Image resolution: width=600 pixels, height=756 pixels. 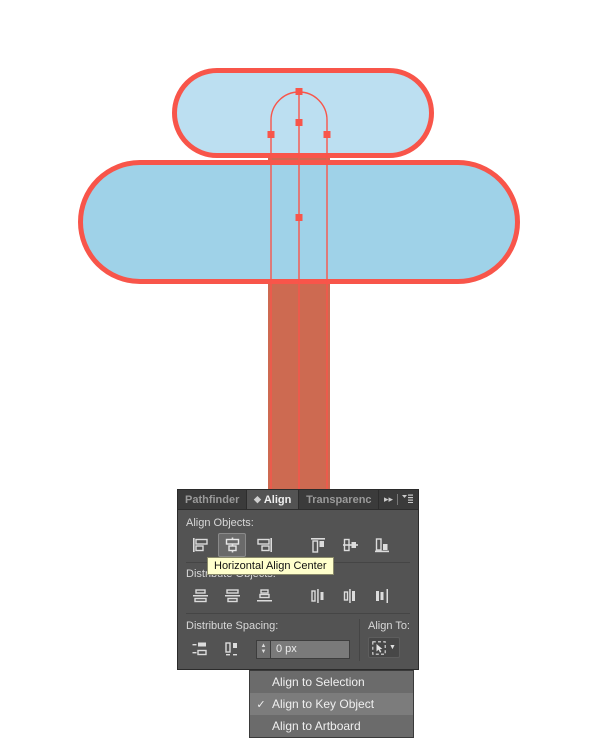 I want to click on menu-item-align-to-artboard: Align to Artboard, so click(x=331, y=726).